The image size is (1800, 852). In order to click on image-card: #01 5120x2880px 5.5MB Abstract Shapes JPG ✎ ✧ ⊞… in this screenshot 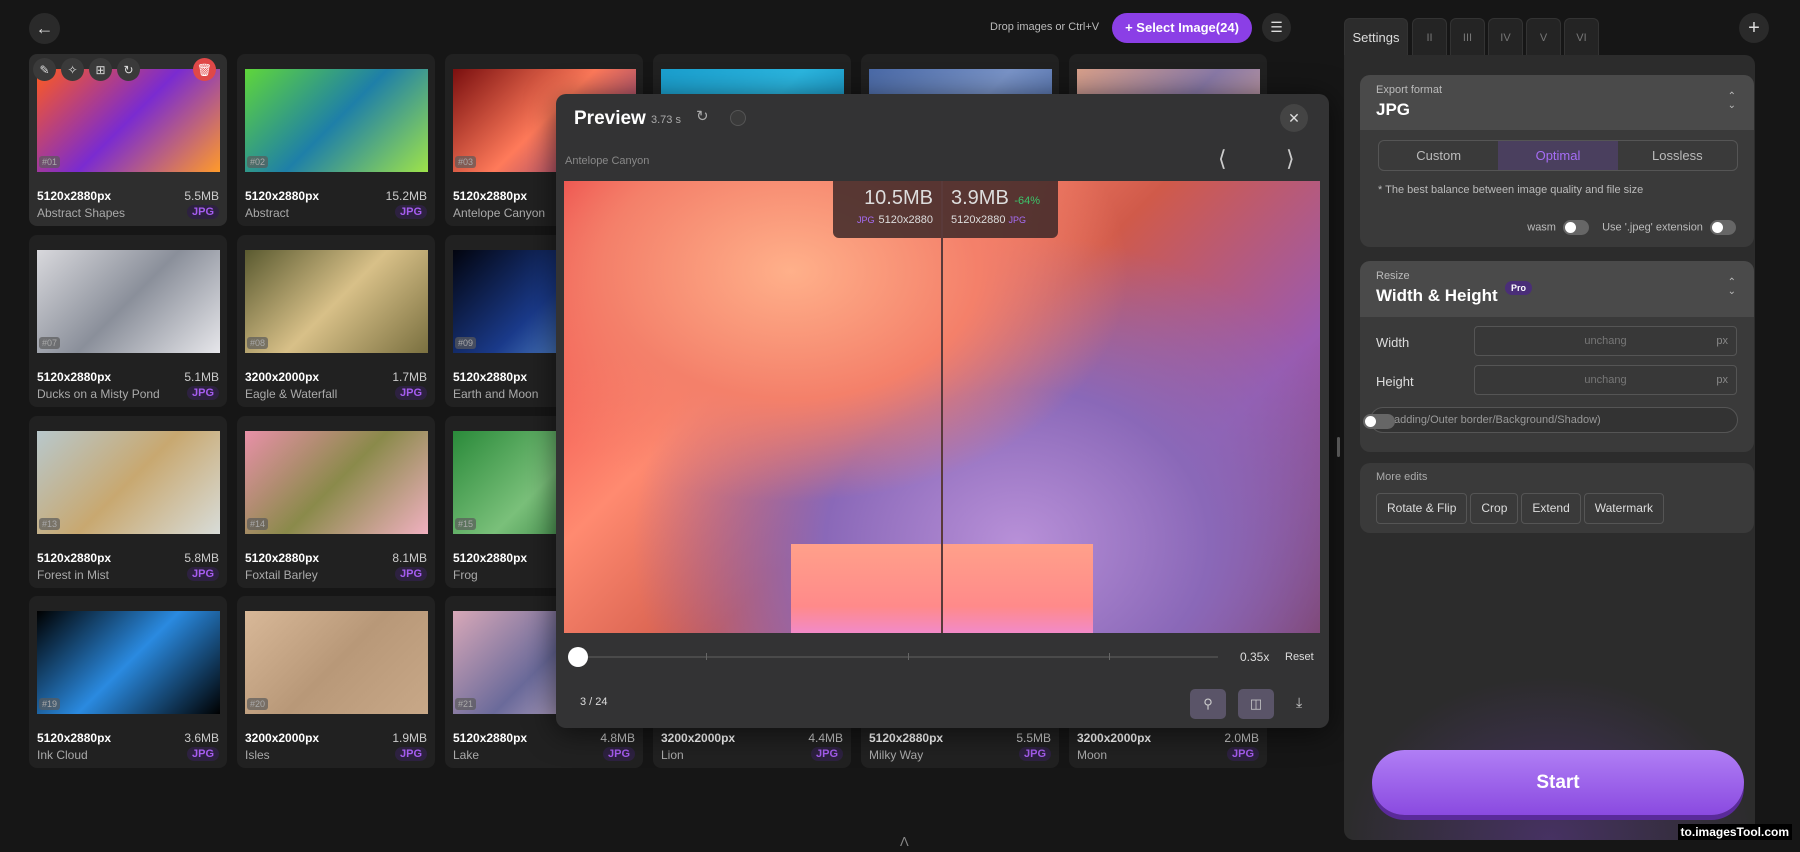, I will do `click(128, 140)`.